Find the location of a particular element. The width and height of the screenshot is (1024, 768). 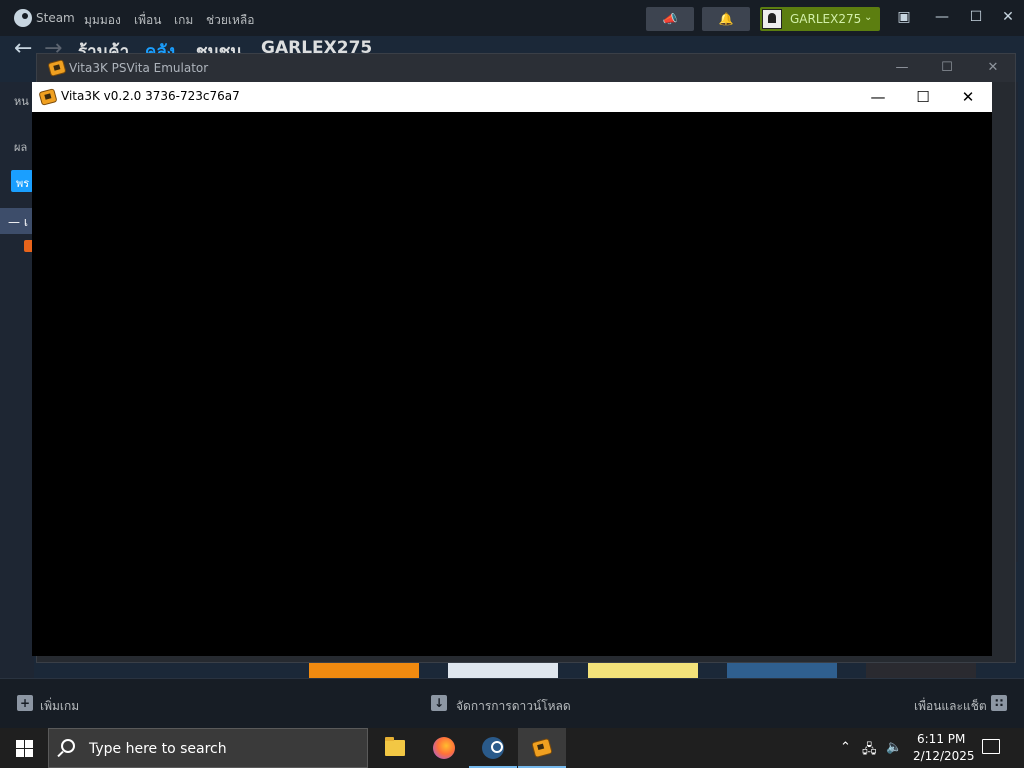

vita3k-render-close-button: ✕ is located at coordinates (968, 97).